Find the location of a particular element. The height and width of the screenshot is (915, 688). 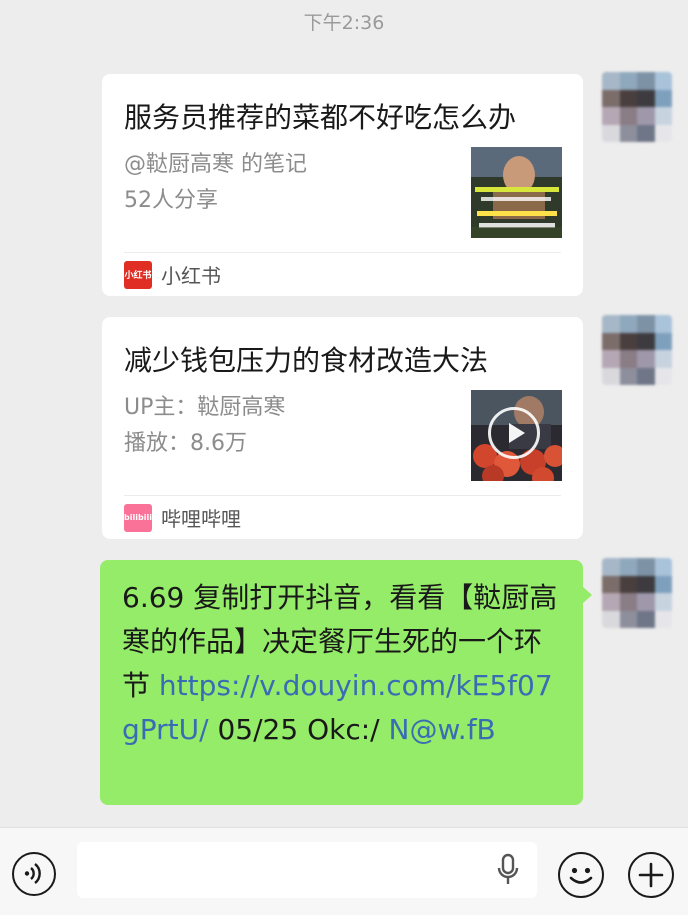

card-share-count: 52人分享 is located at coordinates (171, 200).